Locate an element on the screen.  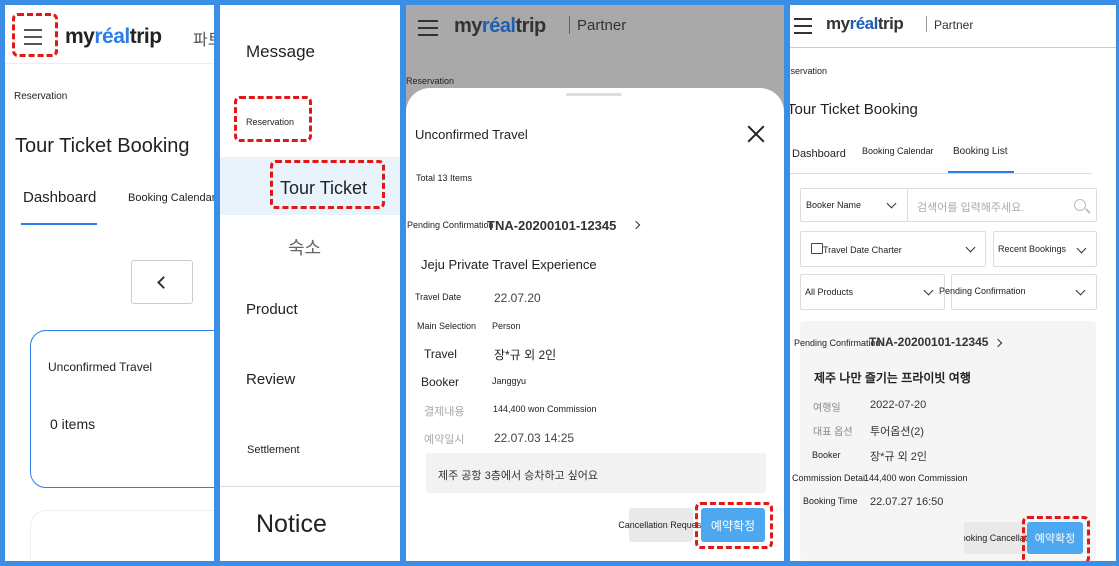
chevron-left-icon is located at coordinates (163, 282).